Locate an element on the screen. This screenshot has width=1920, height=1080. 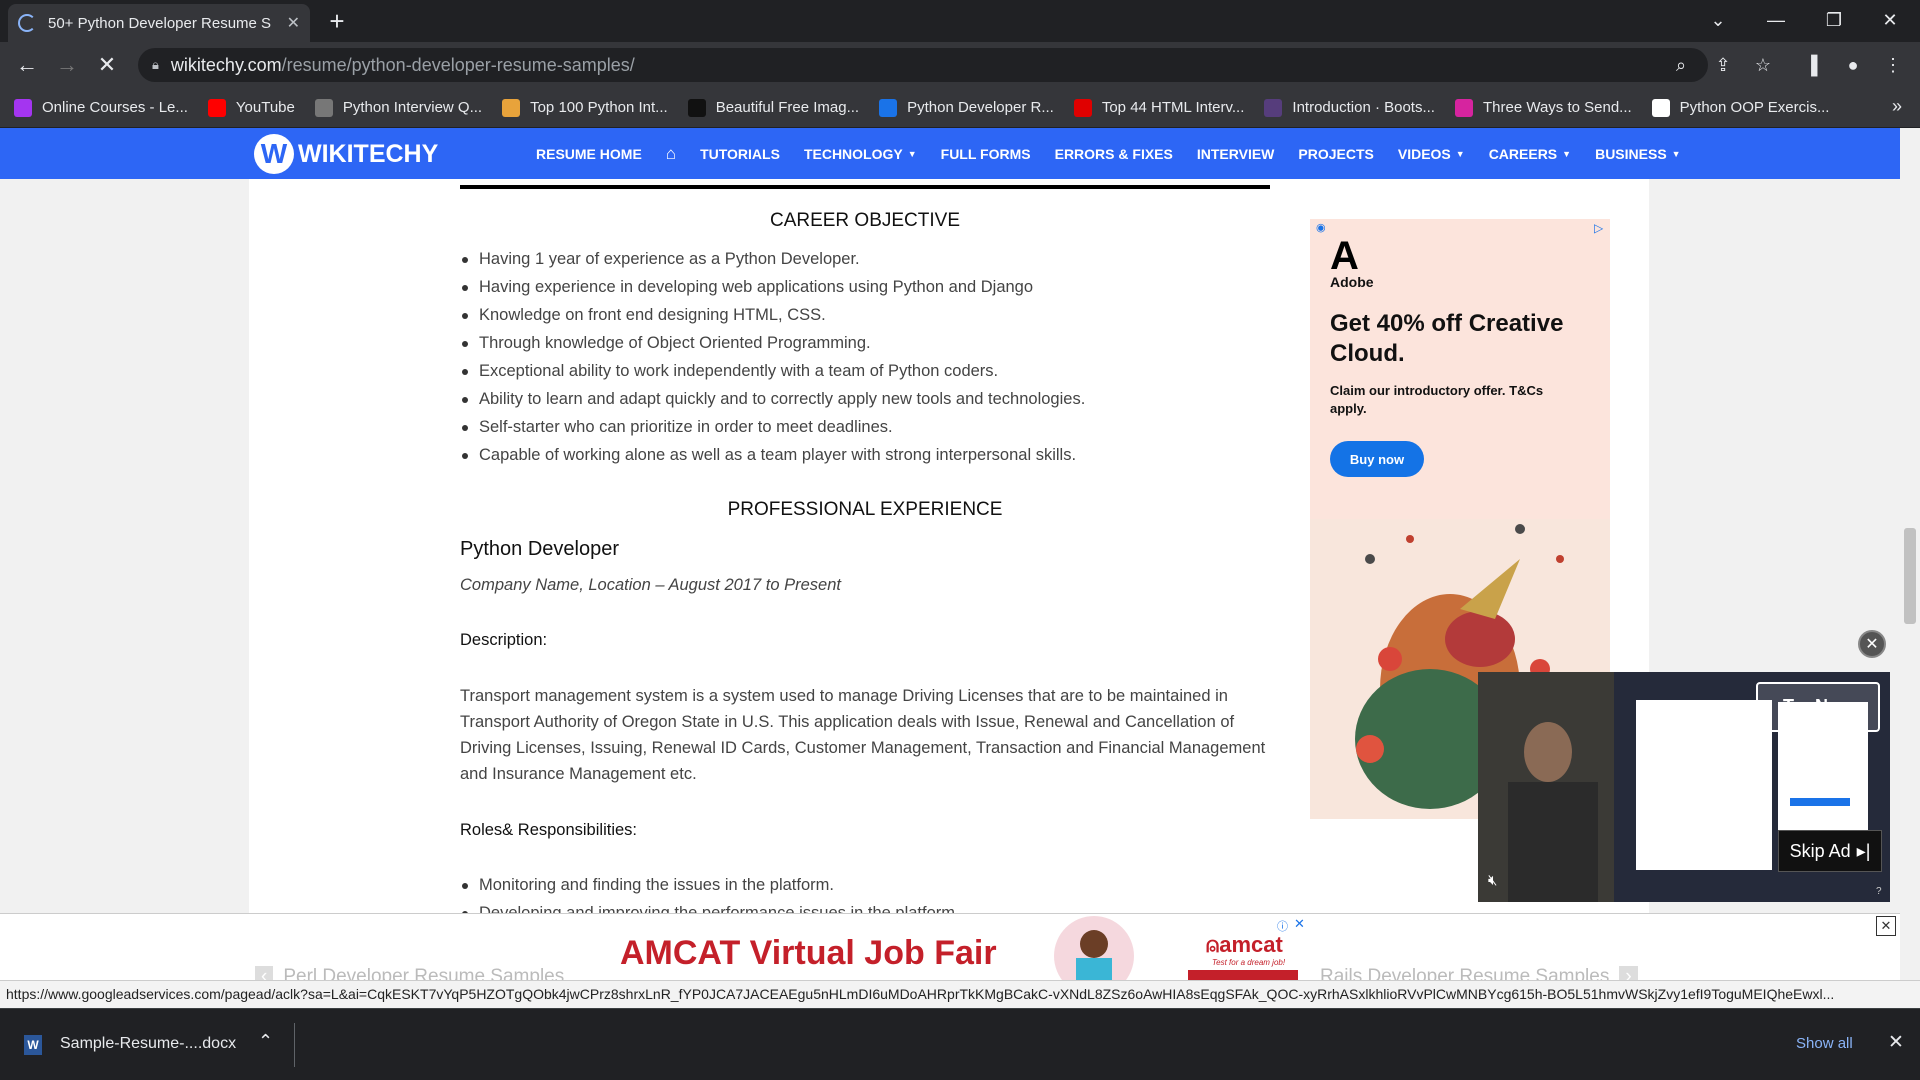
zoom-icon: ⌕ is located at coordinates (1681, 65).